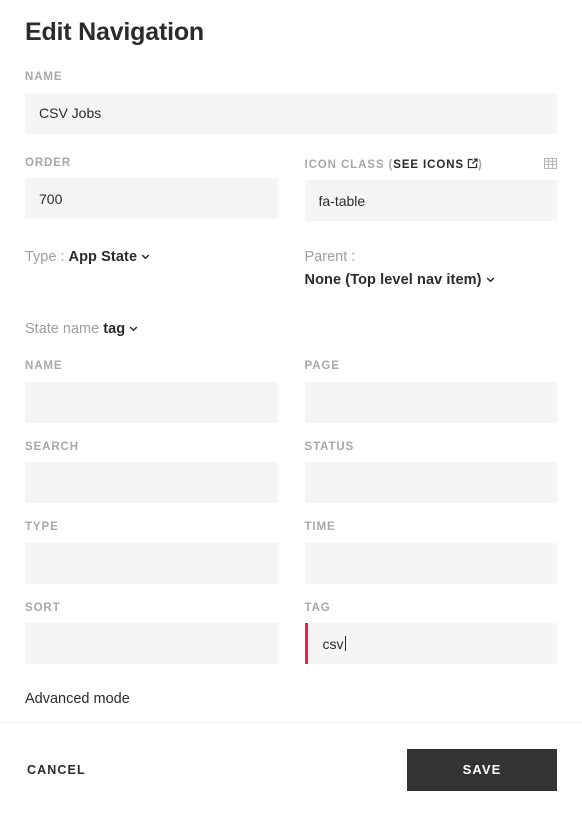 This screenshot has width=582, height=816. I want to click on icon-class-field-group: ICON CLASS (SEE ICONS), so click(431, 189).